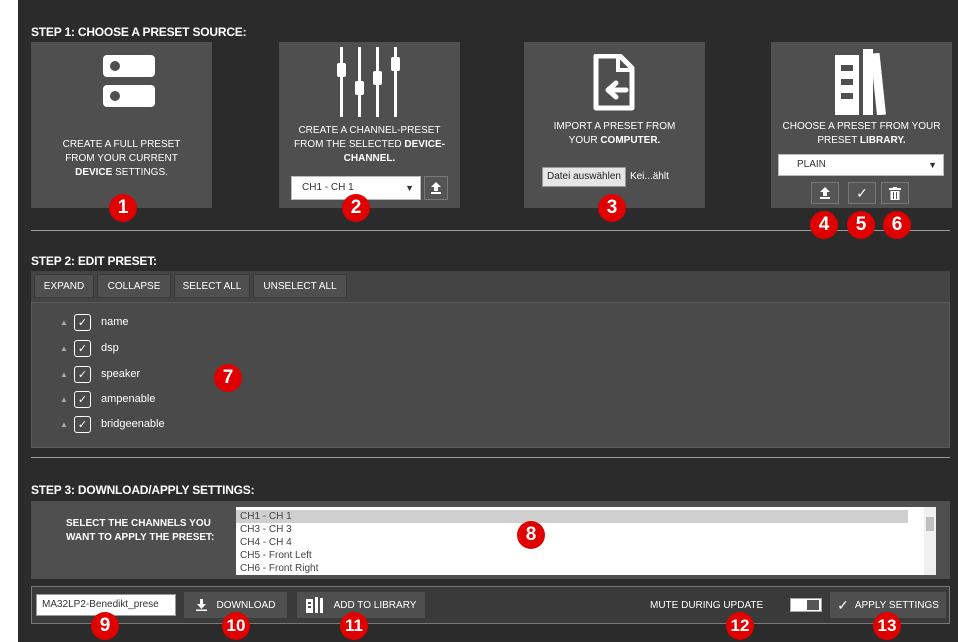 The height and width of the screenshot is (642, 958). Describe the element at coordinates (236, 626) in the screenshot. I see `marker-10: 10` at that location.